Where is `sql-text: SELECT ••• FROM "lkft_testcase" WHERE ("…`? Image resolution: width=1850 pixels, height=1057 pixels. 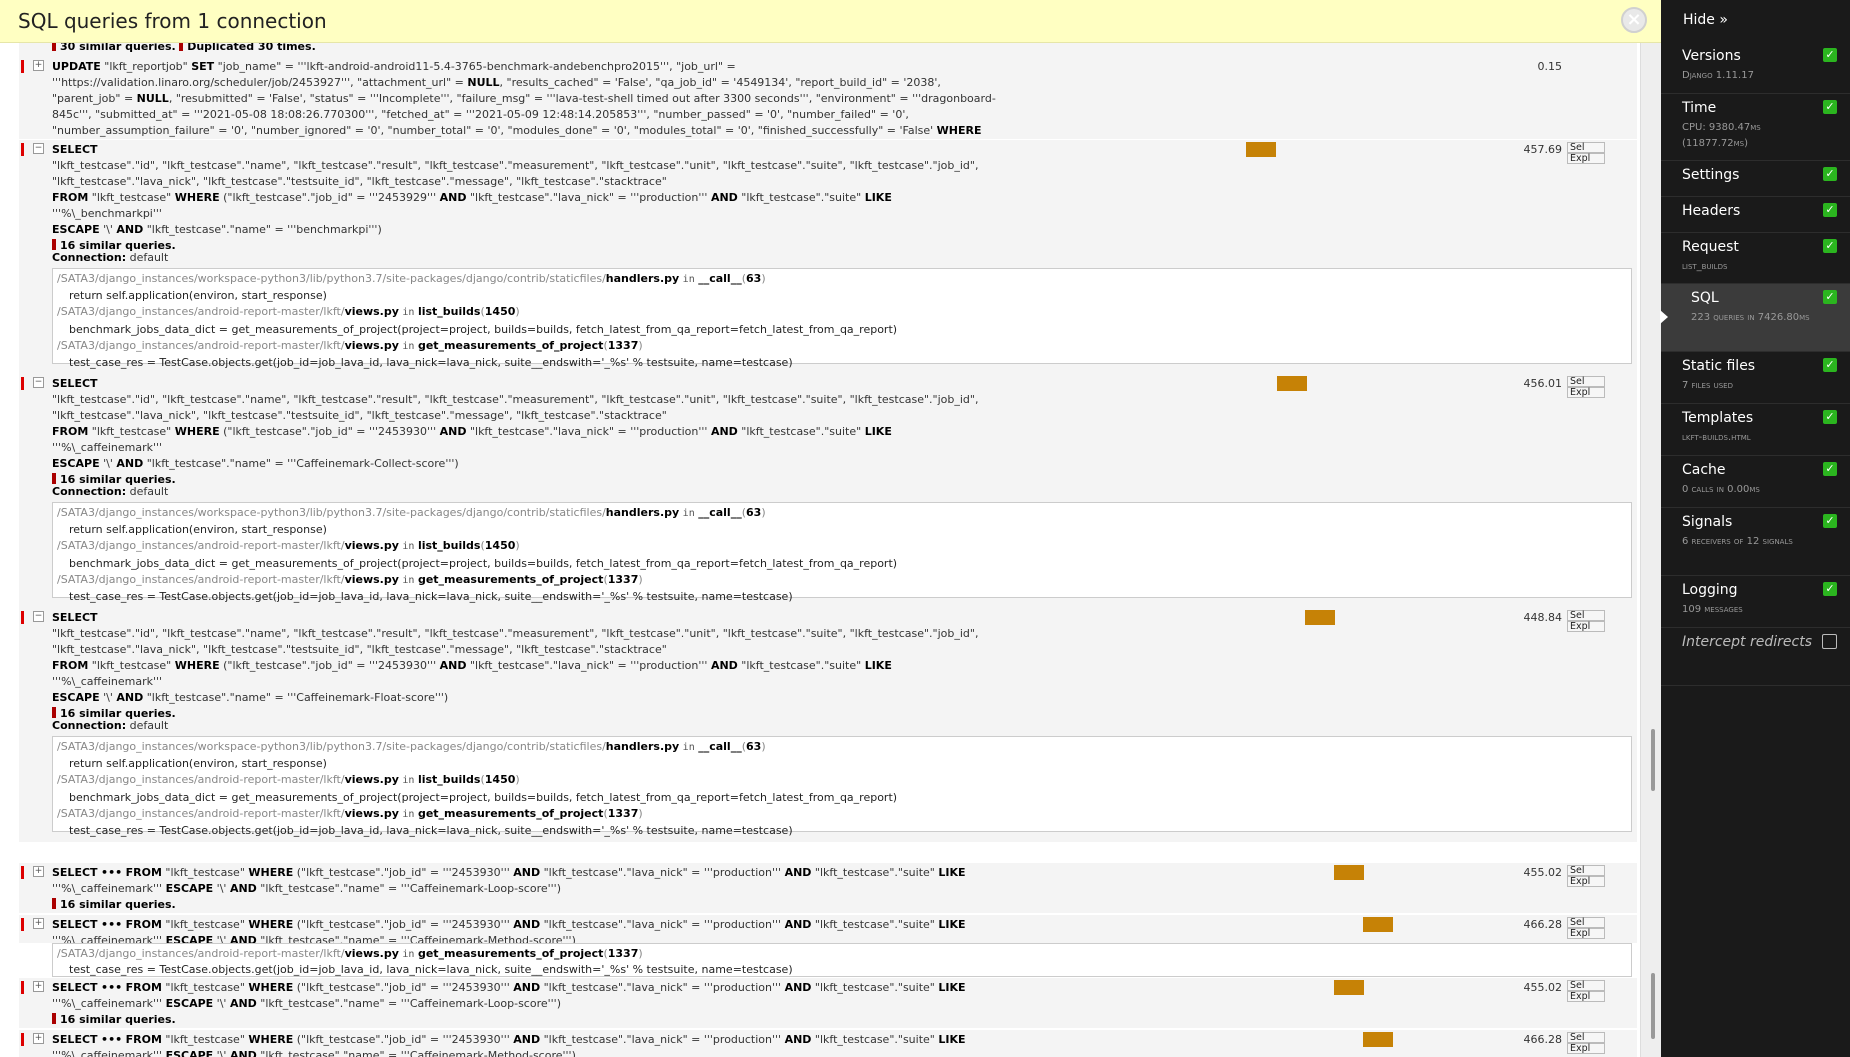 sql-text: SELECT ••• FROM "lkft_testcase" WHERE ("… is located at coordinates (510, 1003).